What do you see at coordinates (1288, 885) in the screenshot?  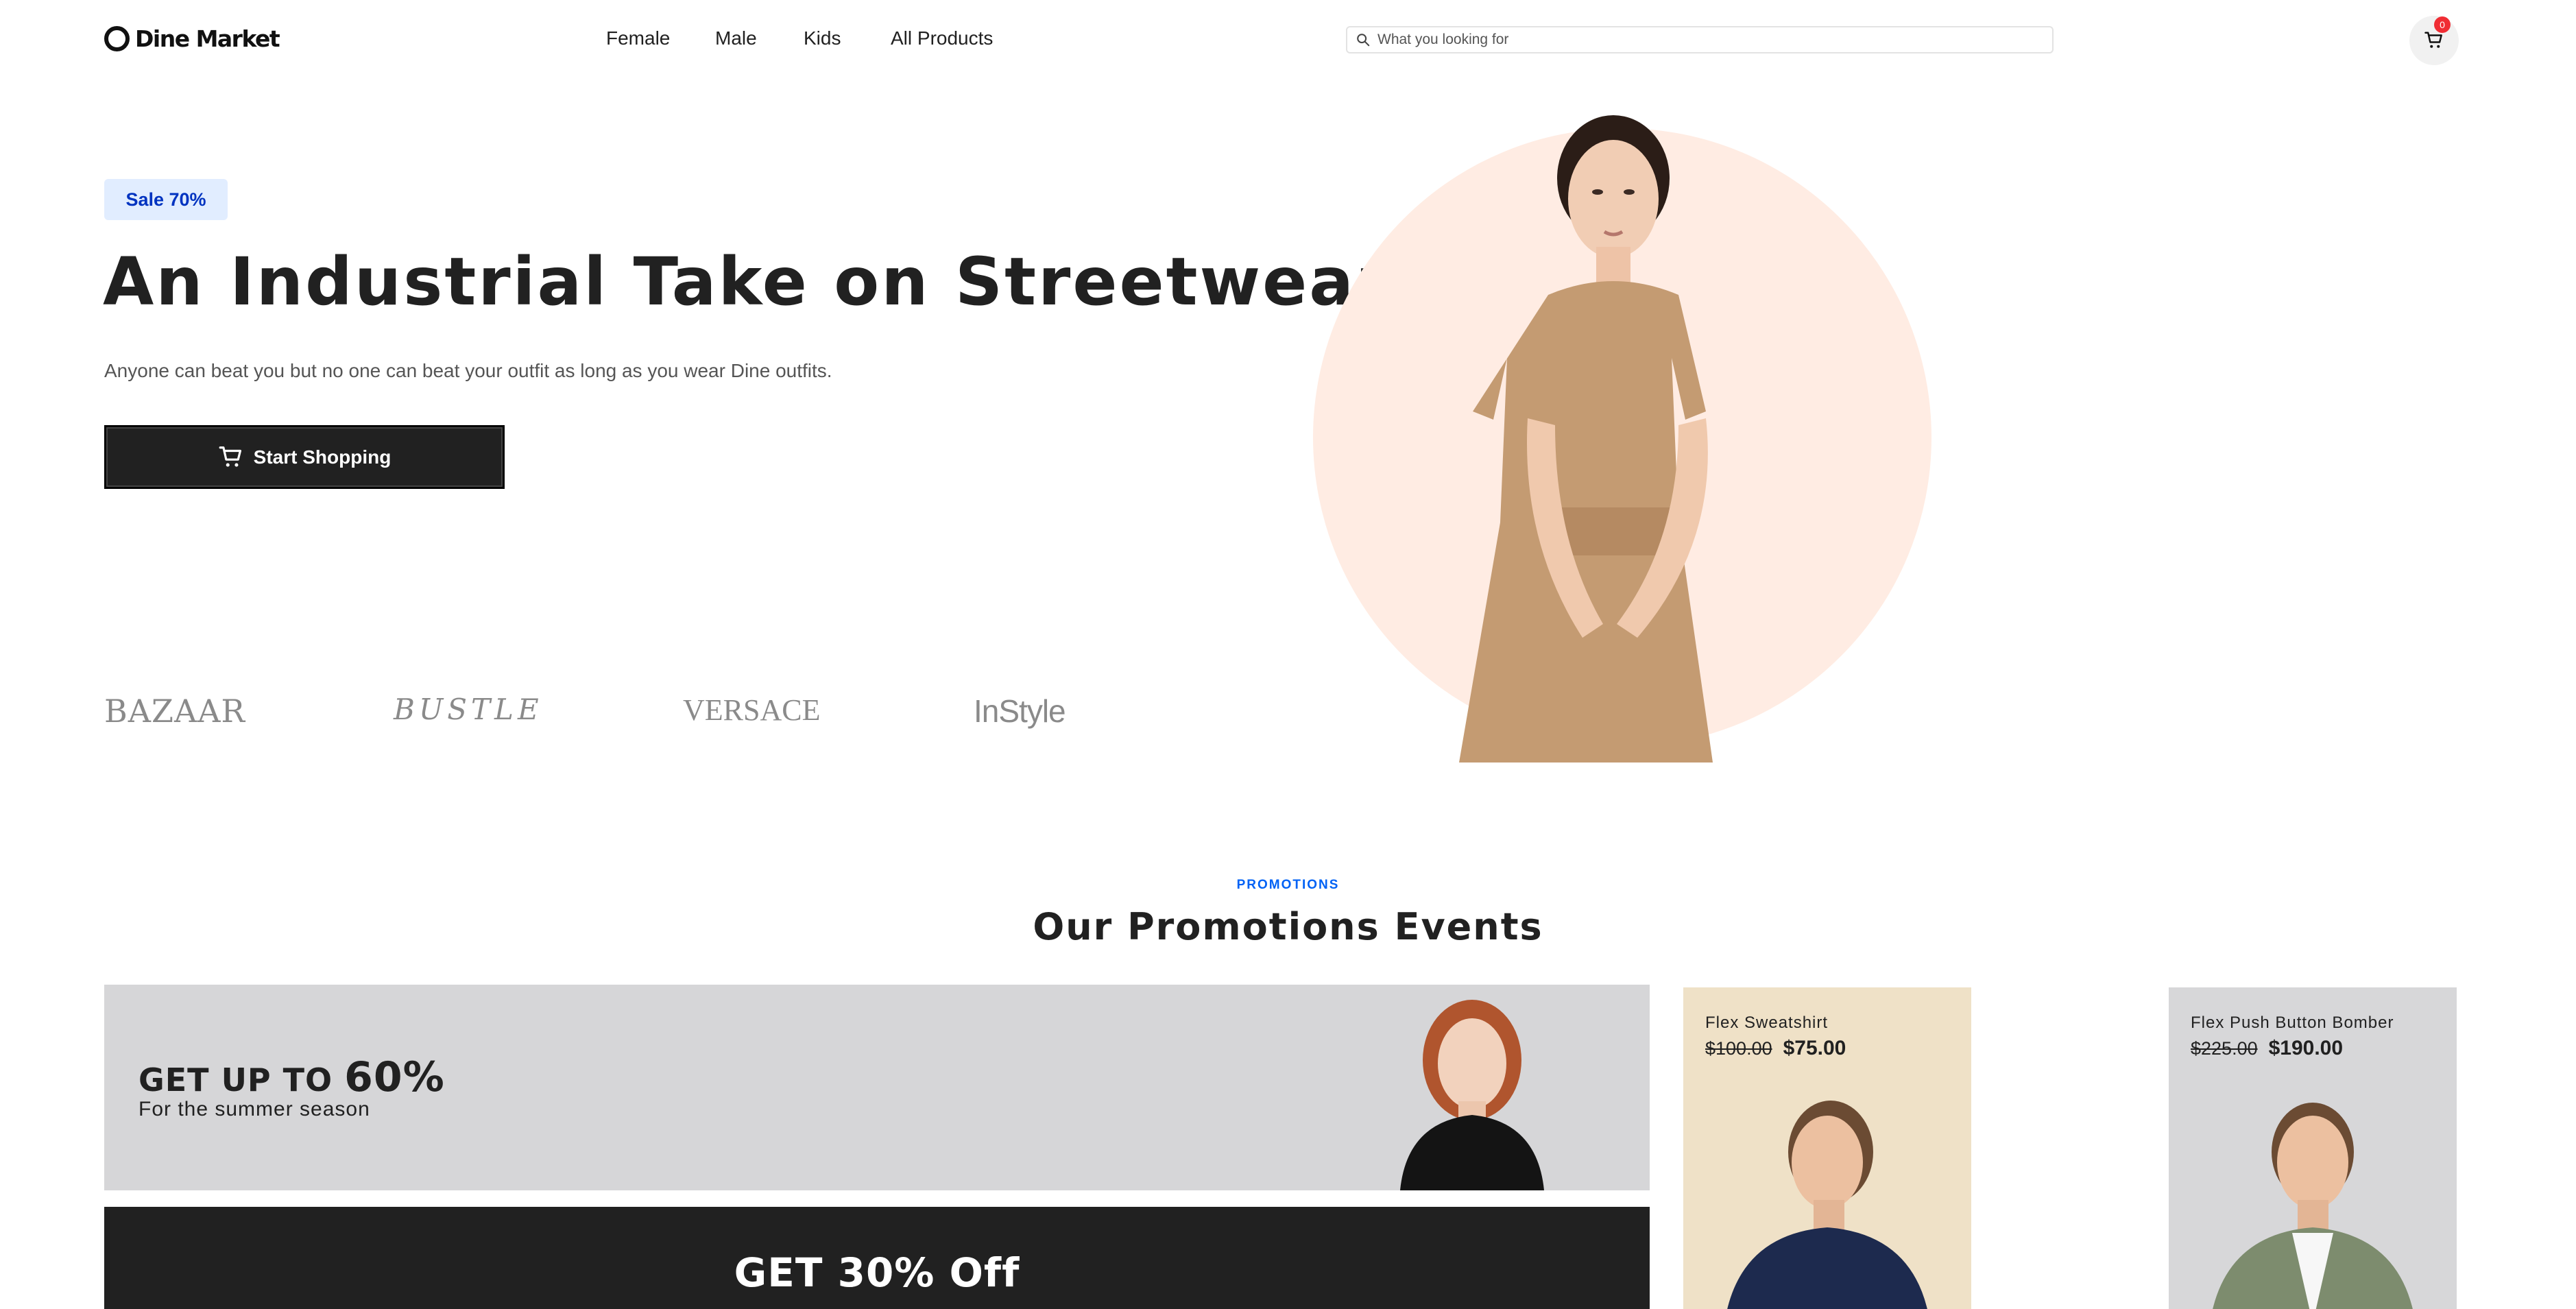 I see `promotions-label: PROMOTIONS` at bounding box center [1288, 885].